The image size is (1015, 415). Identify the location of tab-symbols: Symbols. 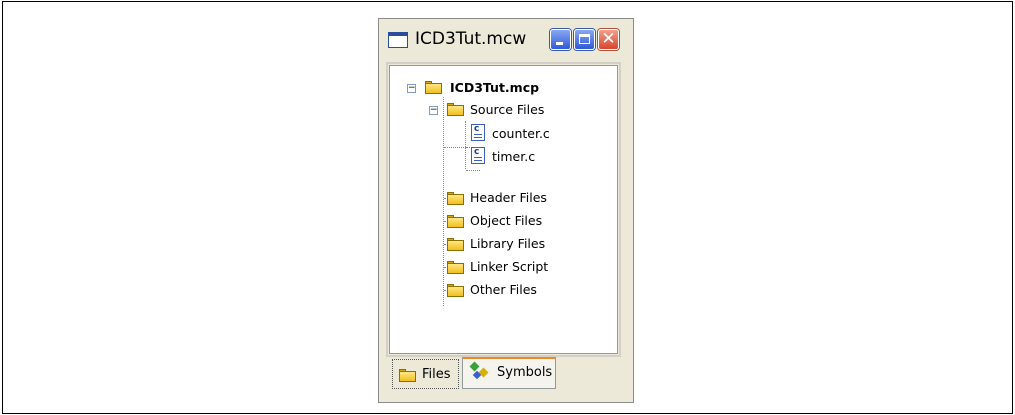
(509, 373).